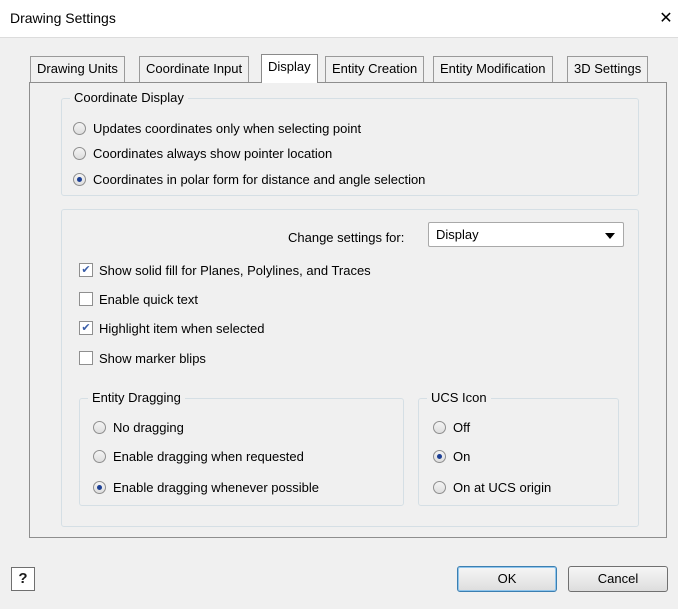 This screenshot has height=609, width=678. What do you see at coordinates (23, 579) in the screenshot?
I see `help-button: ?` at bounding box center [23, 579].